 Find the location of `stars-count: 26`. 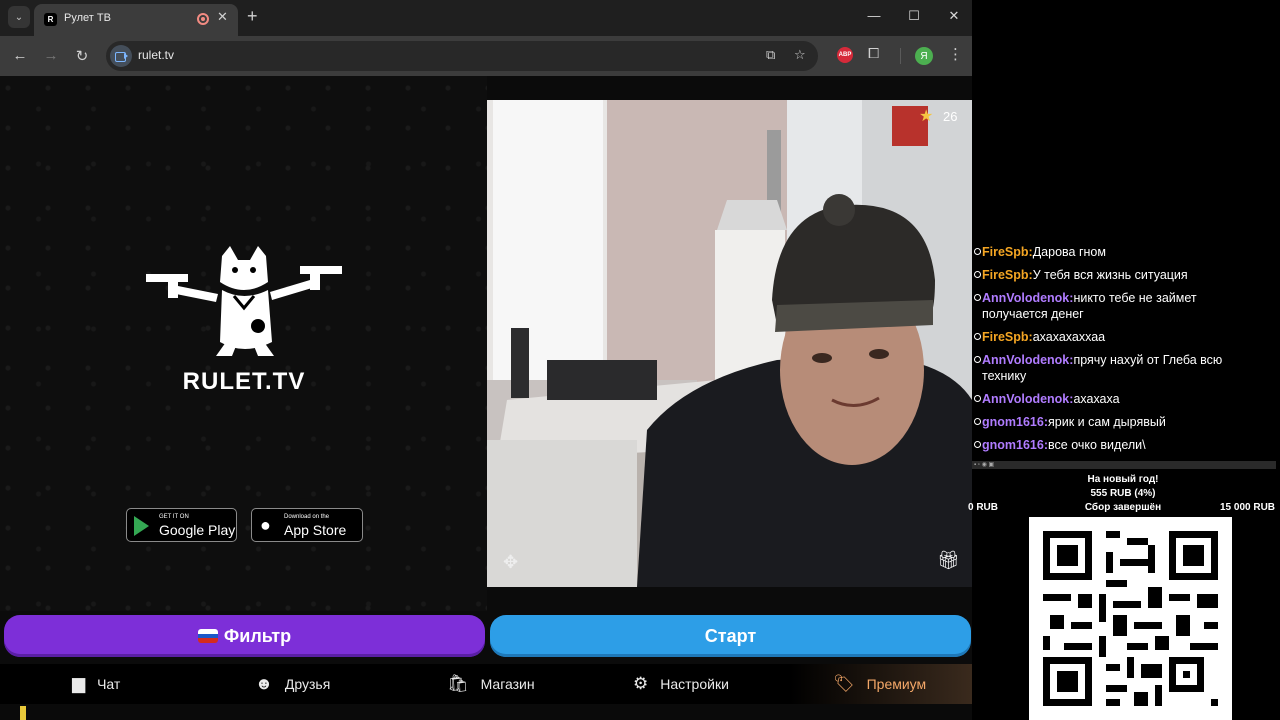

stars-count: 26 is located at coordinates (950, 116).